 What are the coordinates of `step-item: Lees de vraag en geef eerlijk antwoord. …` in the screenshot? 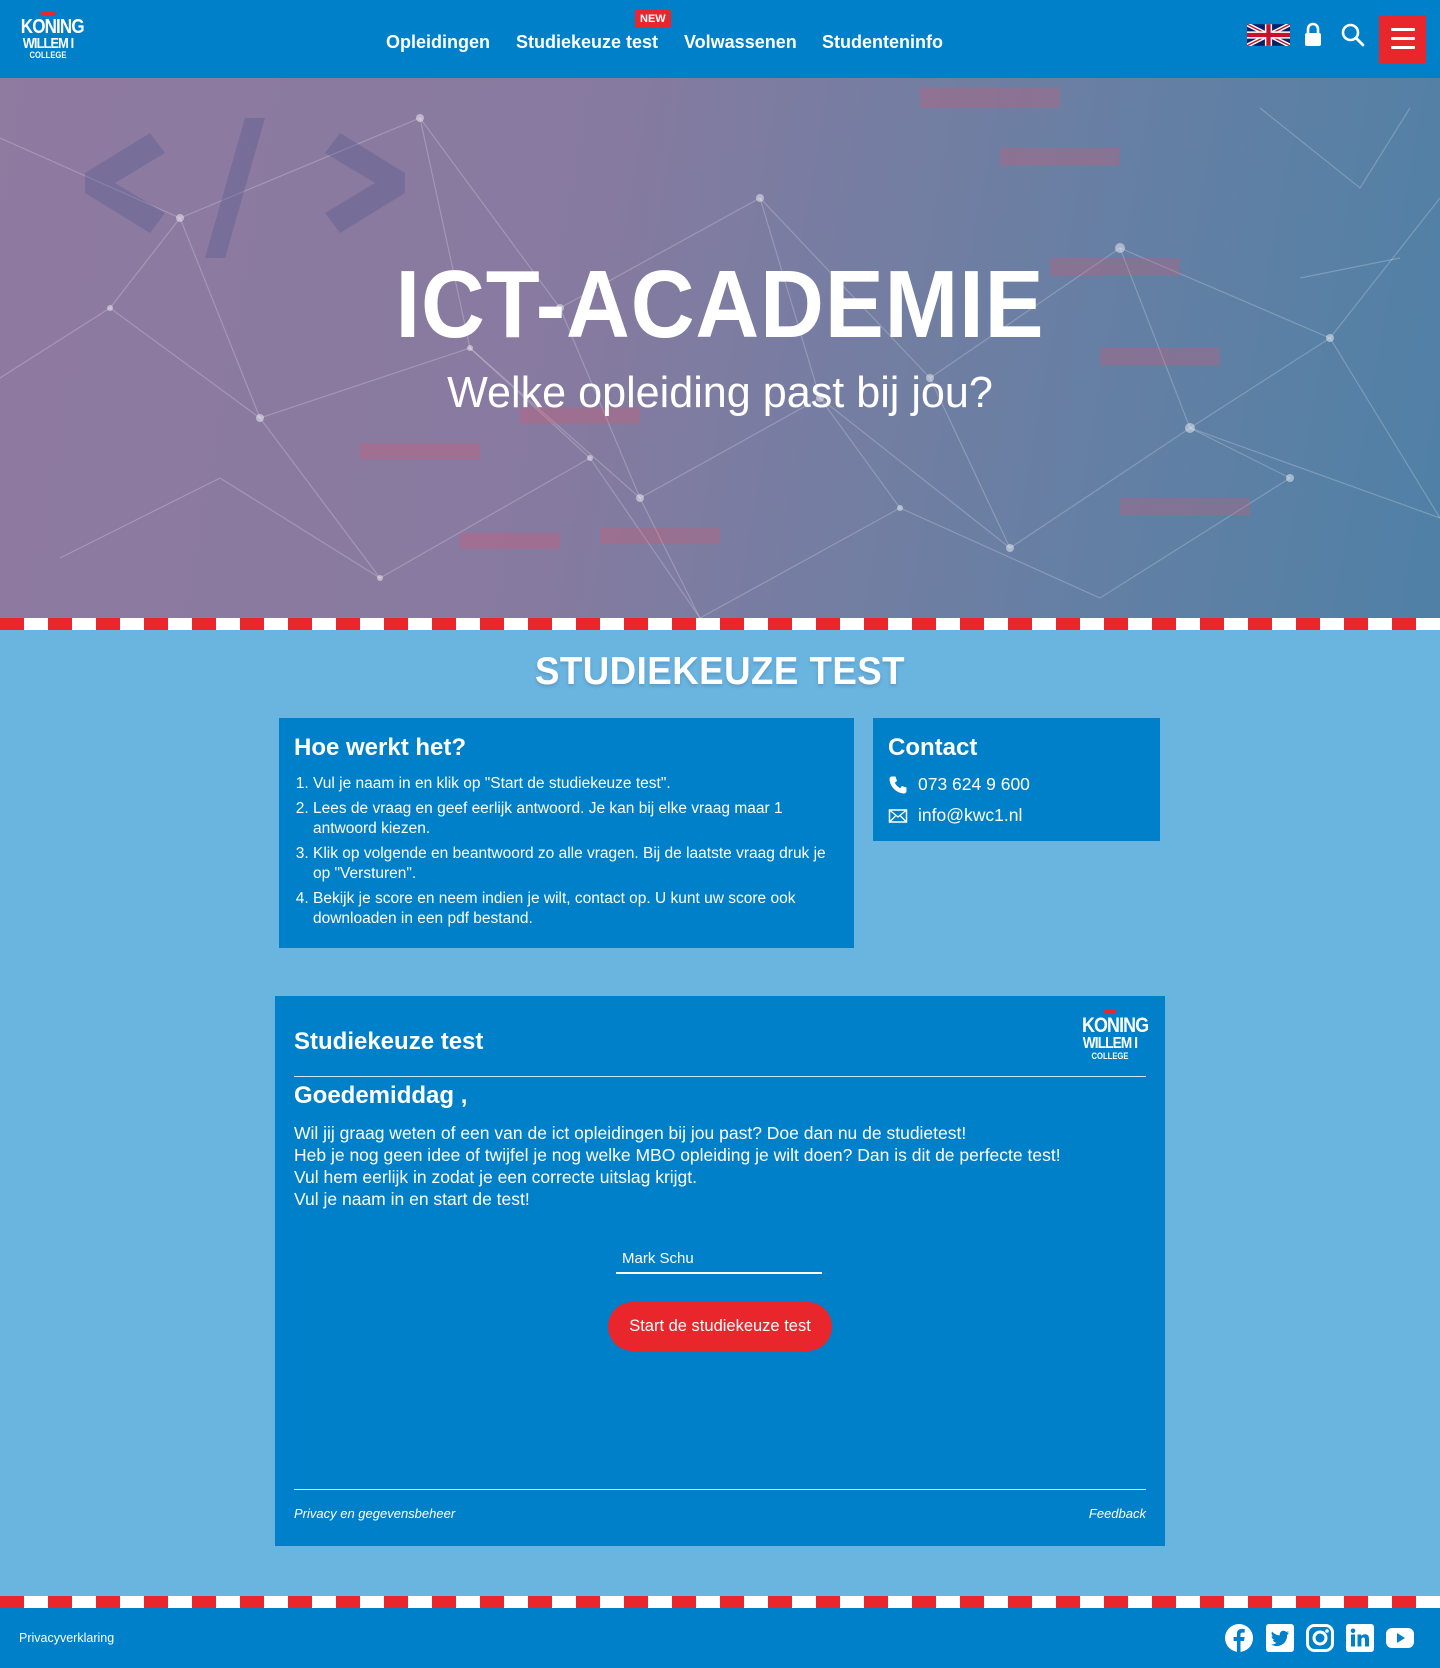 It's located at (576, 819).